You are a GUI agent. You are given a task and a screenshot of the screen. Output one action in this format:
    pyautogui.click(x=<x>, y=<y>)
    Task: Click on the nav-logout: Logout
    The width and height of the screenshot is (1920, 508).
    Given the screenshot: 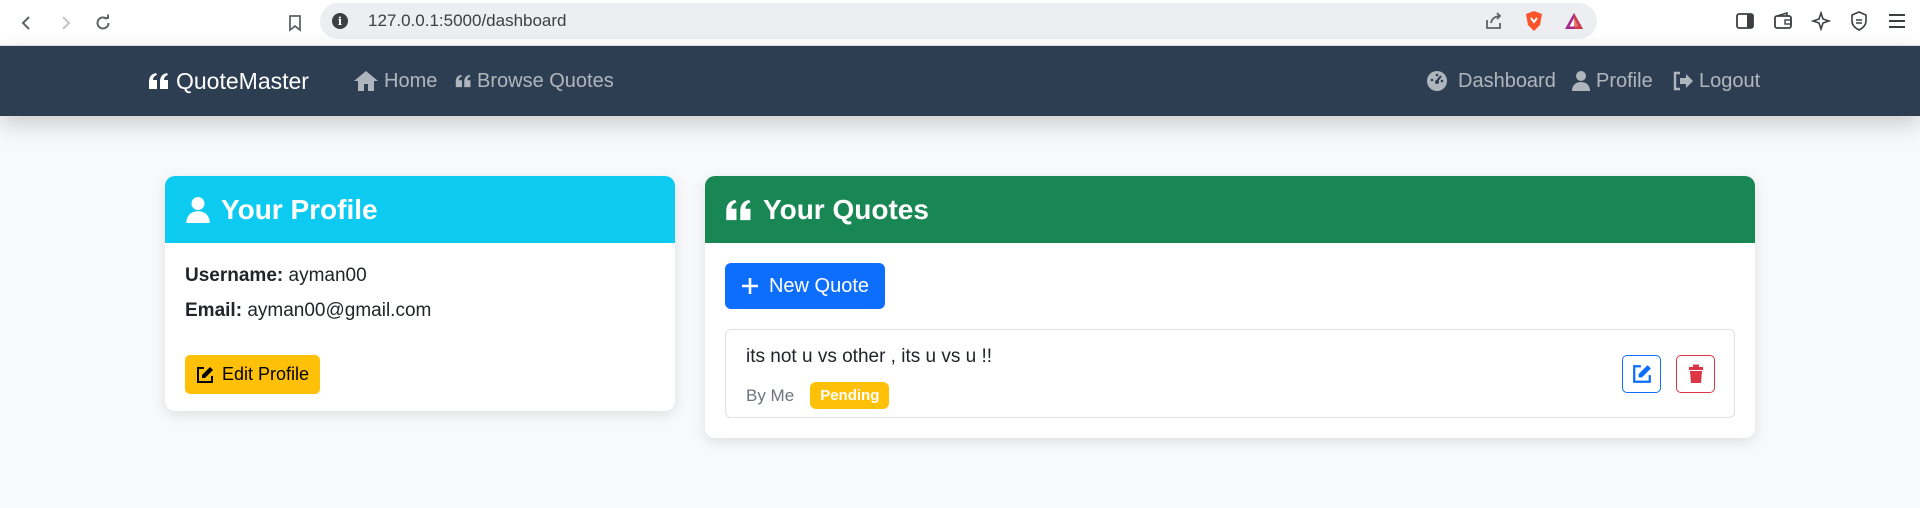 What is the action you would take?
    pyautogui.click(x=1716, y=81)
    